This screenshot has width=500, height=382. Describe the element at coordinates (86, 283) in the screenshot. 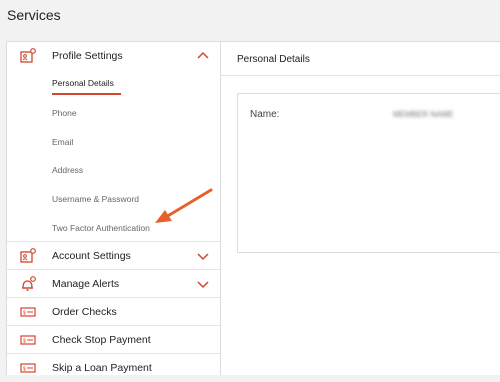

I see `sidebar-item-label: Manage Alerts` at that location.